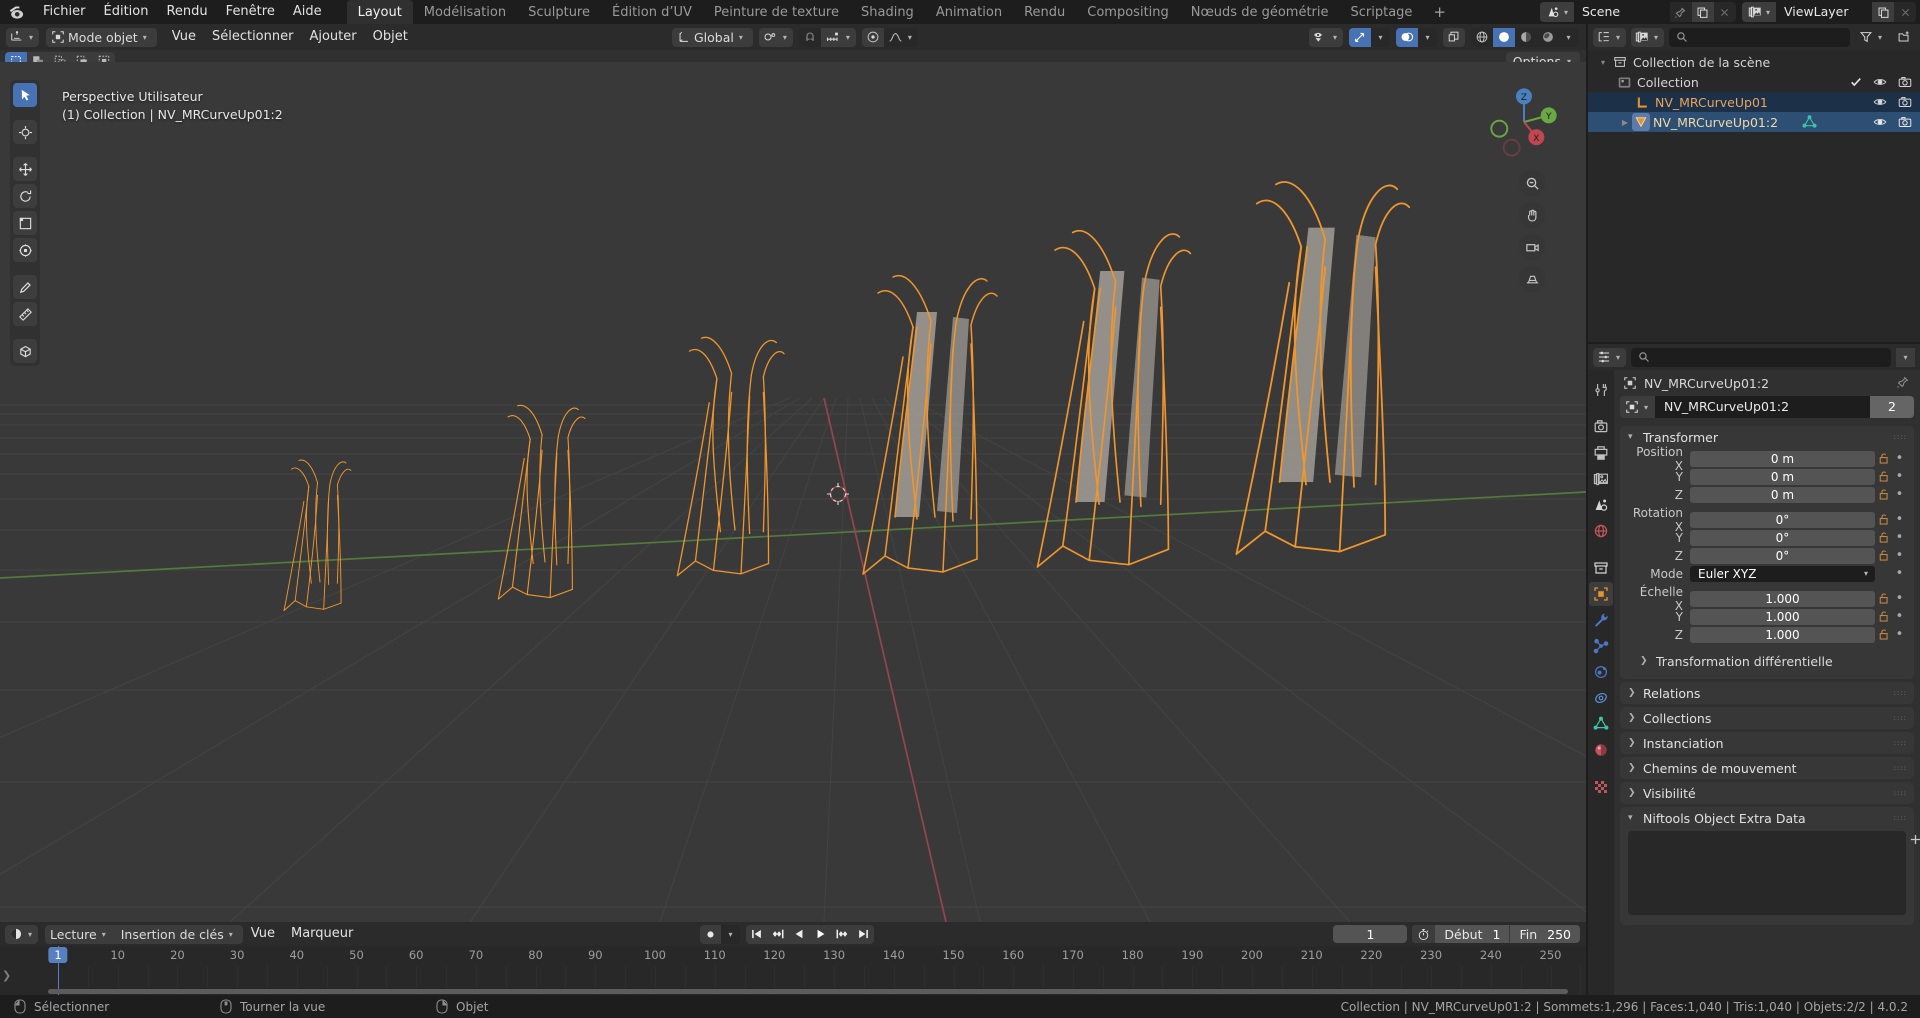  What do you see at coordinates (25, 132) in the screenshot?
I see `cursor-tool` at bounding box center [25, 132].